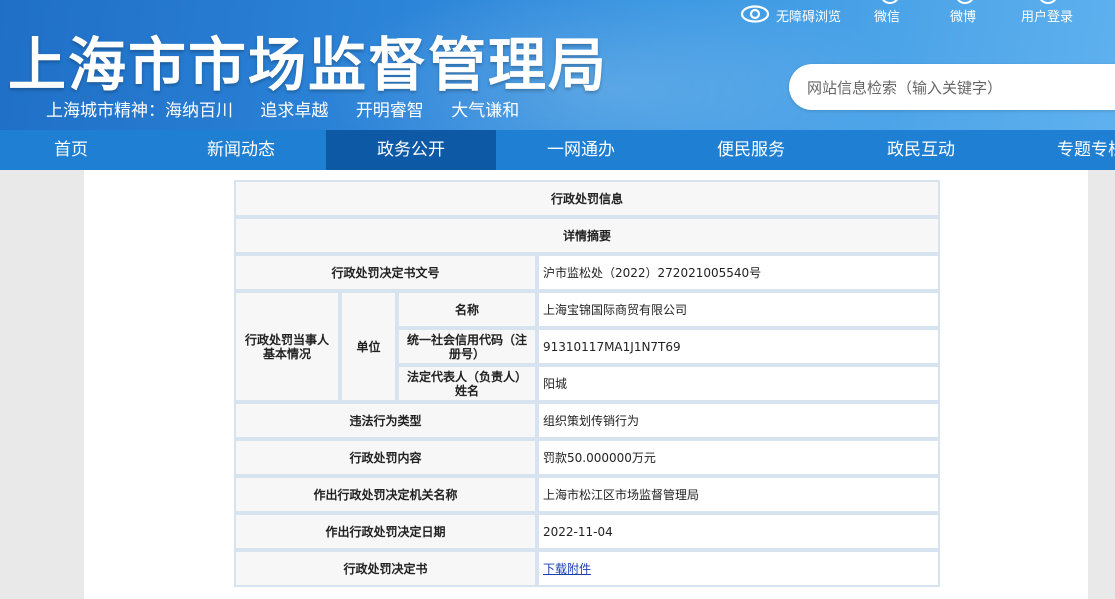 Image resolution: width=1115 pixels, height=599 pixels. I want to click on login-link: 用户登录, so click(1047, 15).